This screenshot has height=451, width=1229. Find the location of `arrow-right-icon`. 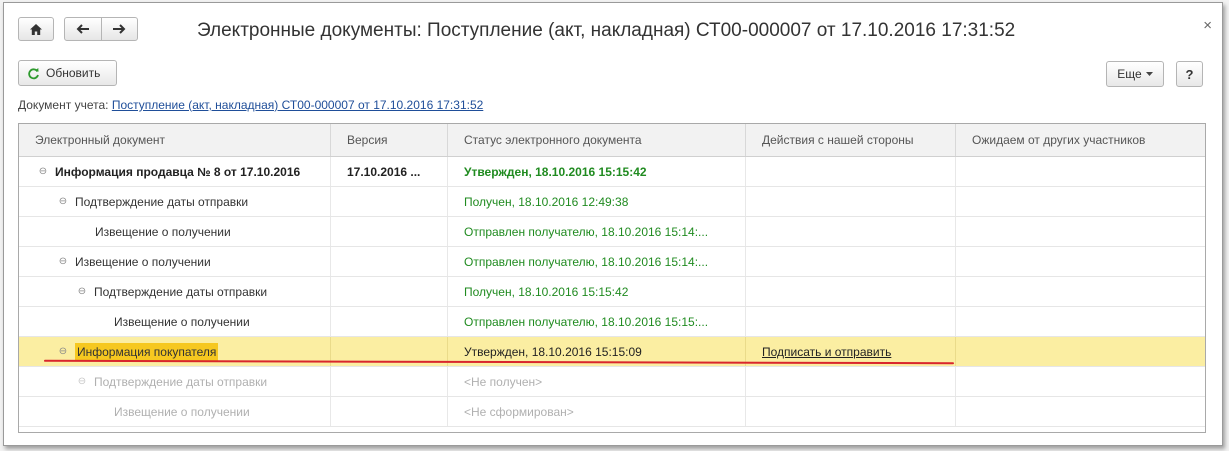

arrow-right-icon is located at coordinates (119, 29).